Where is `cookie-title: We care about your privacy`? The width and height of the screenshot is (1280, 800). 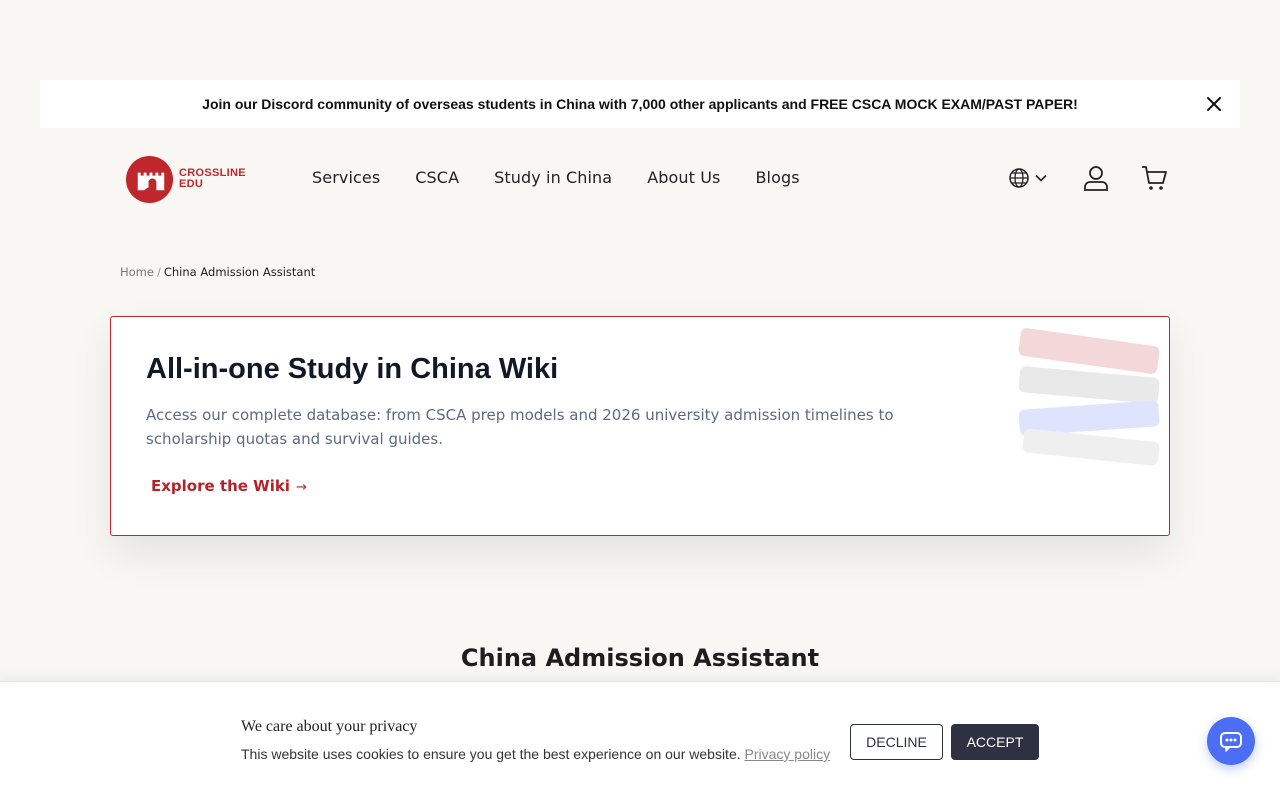 cookie-title: We care about your privacy is located at coordinates (329, 726).